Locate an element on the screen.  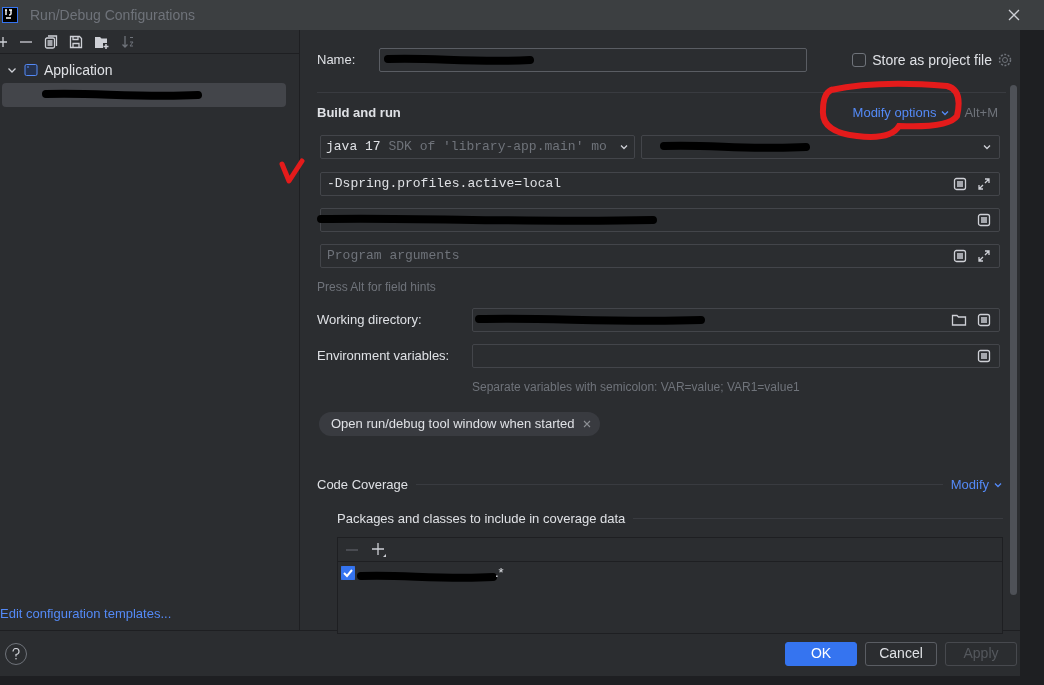
gear-icon is located at coordinates (1005, 60).